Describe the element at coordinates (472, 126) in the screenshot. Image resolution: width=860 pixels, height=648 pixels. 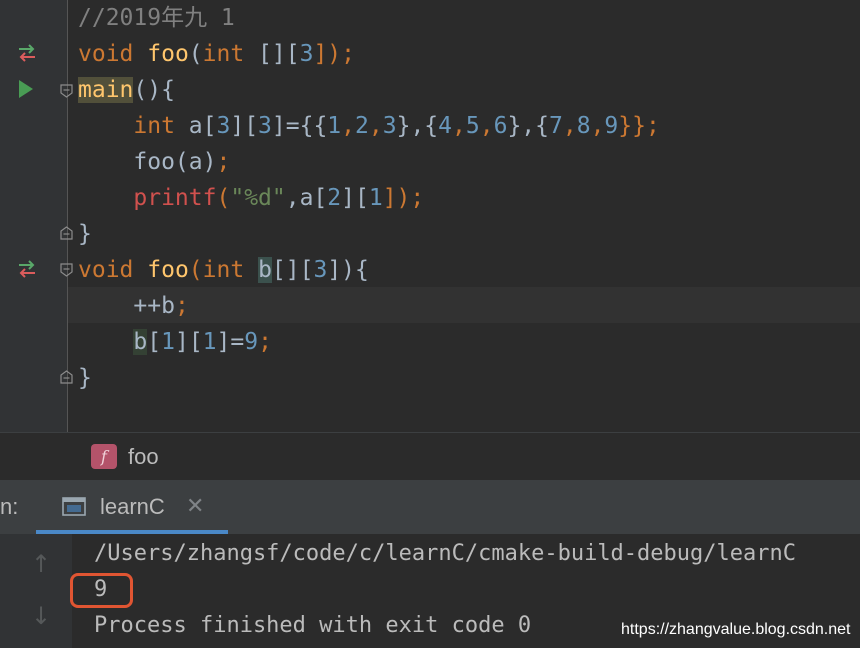
I see `number-literal: 5` at that location.